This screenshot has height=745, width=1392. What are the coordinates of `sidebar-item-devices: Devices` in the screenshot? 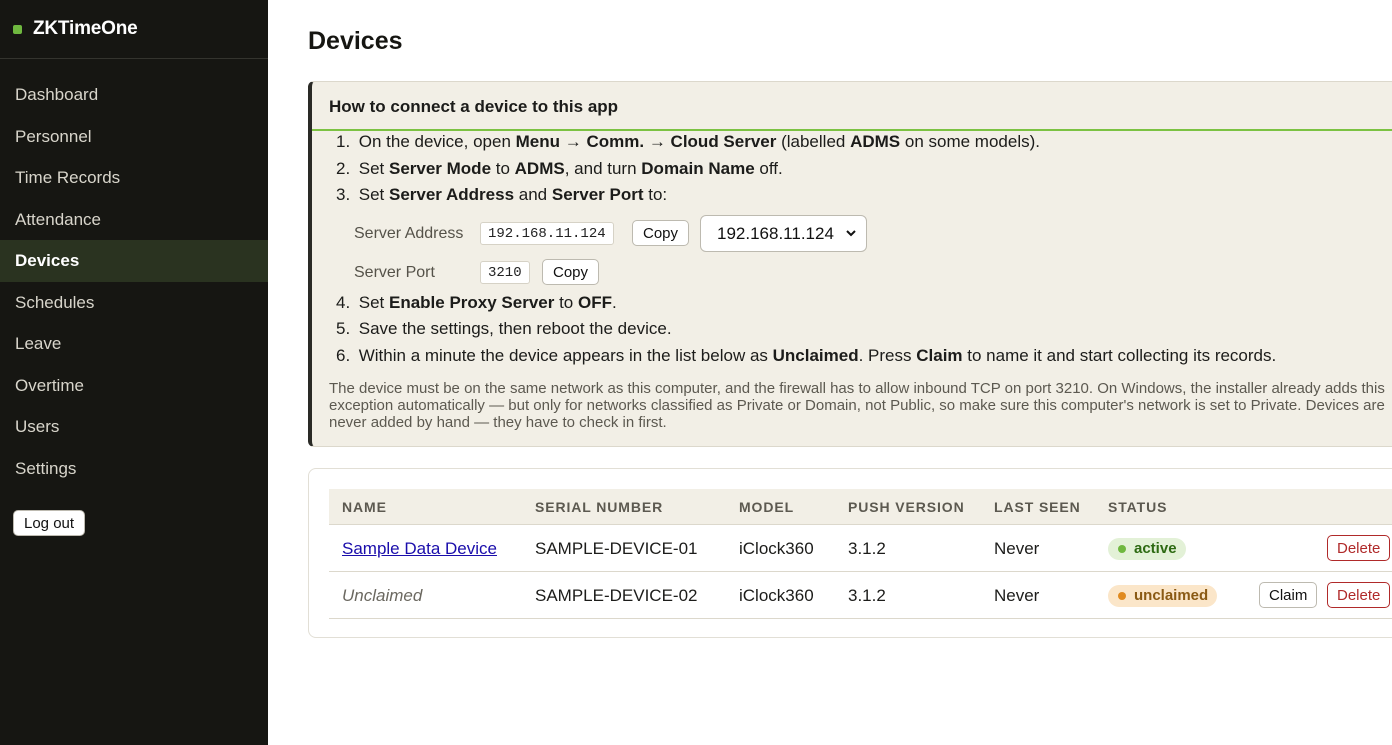 It's located at (134, 261).